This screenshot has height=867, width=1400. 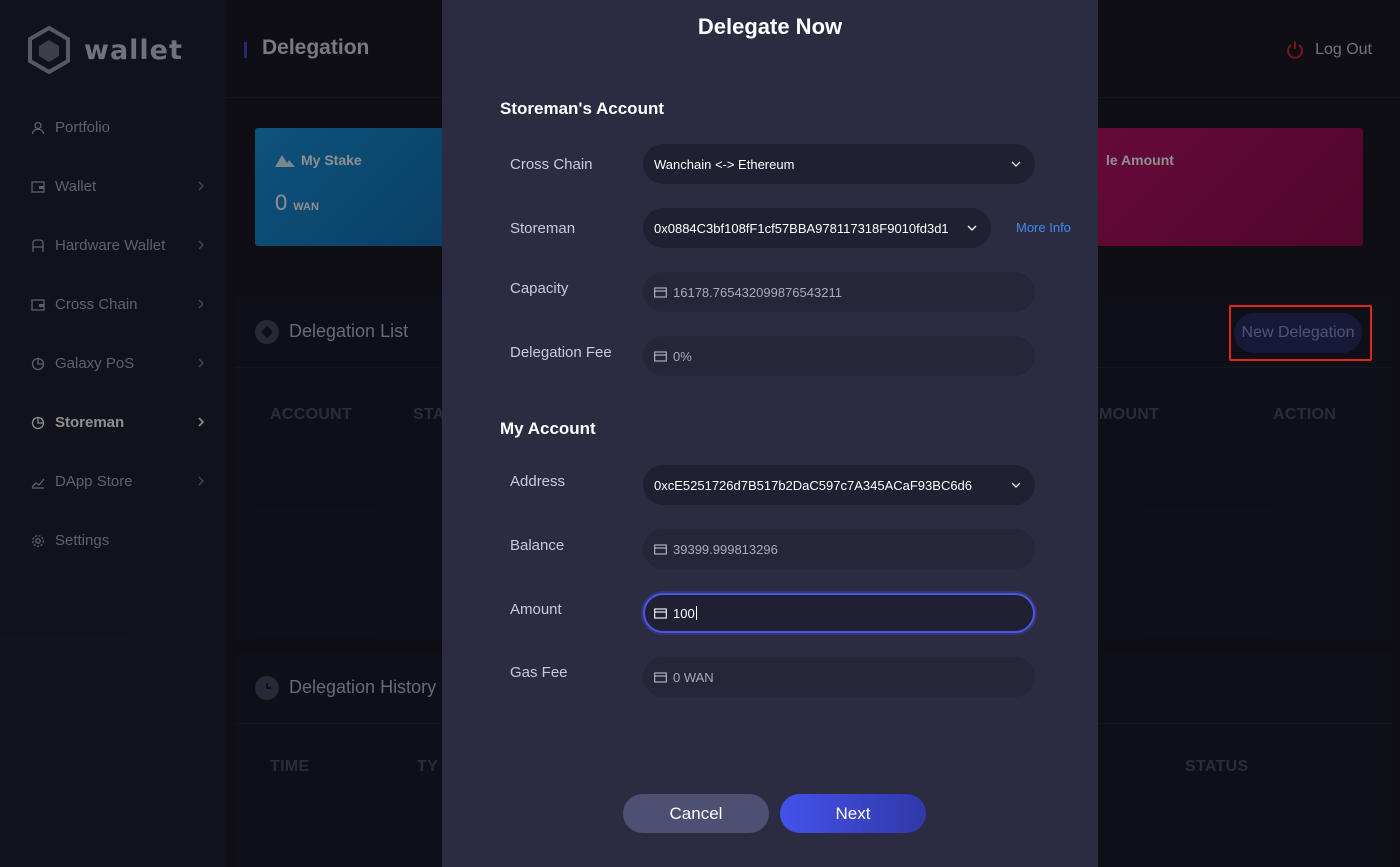 I want to click on storeman-label: Storeman, so click(x=543, y=228).